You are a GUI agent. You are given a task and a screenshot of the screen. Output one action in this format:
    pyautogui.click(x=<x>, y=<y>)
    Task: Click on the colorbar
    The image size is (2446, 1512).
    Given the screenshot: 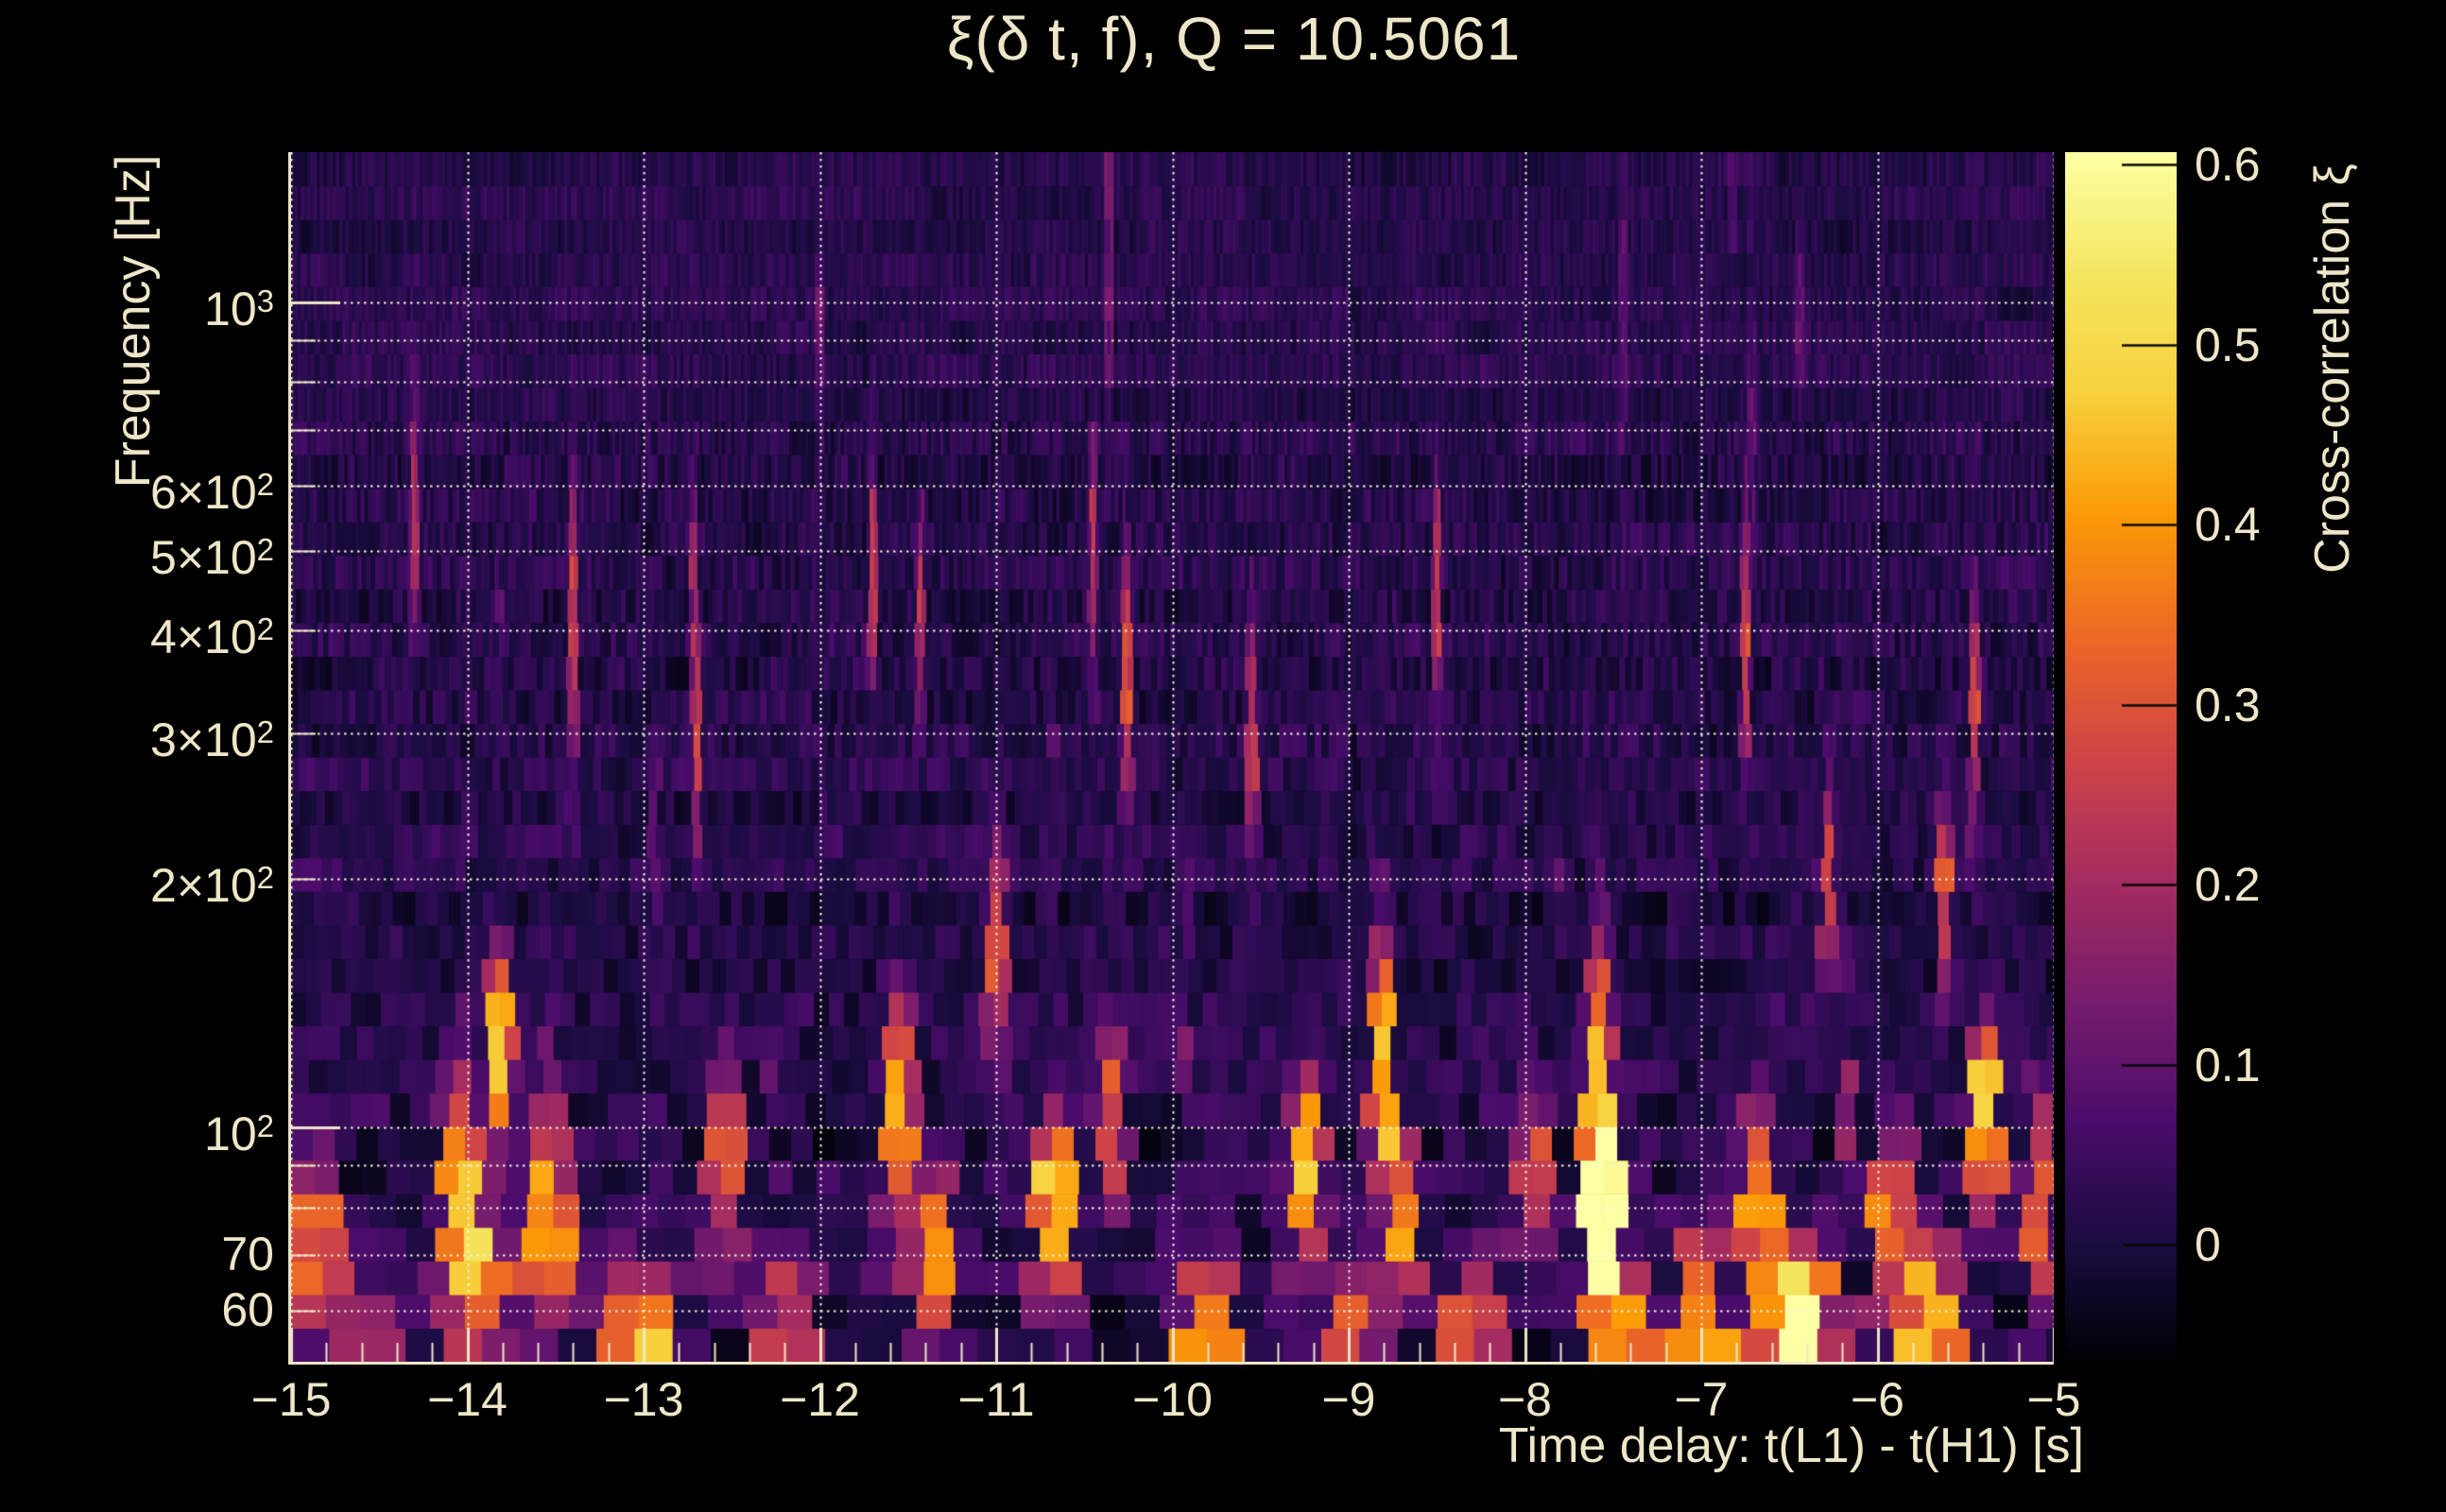 What is the action you would take?
    pyautogui.click(x=2121, y=757)
    